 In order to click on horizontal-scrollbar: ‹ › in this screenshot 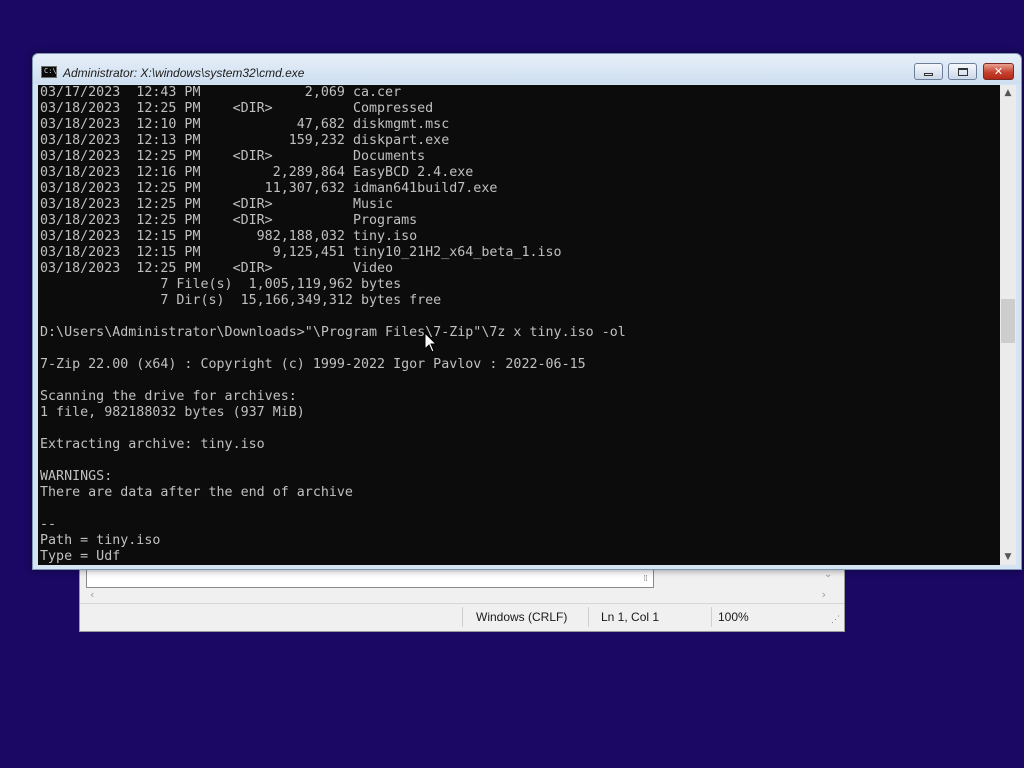, I will do `click(456, 595)`.